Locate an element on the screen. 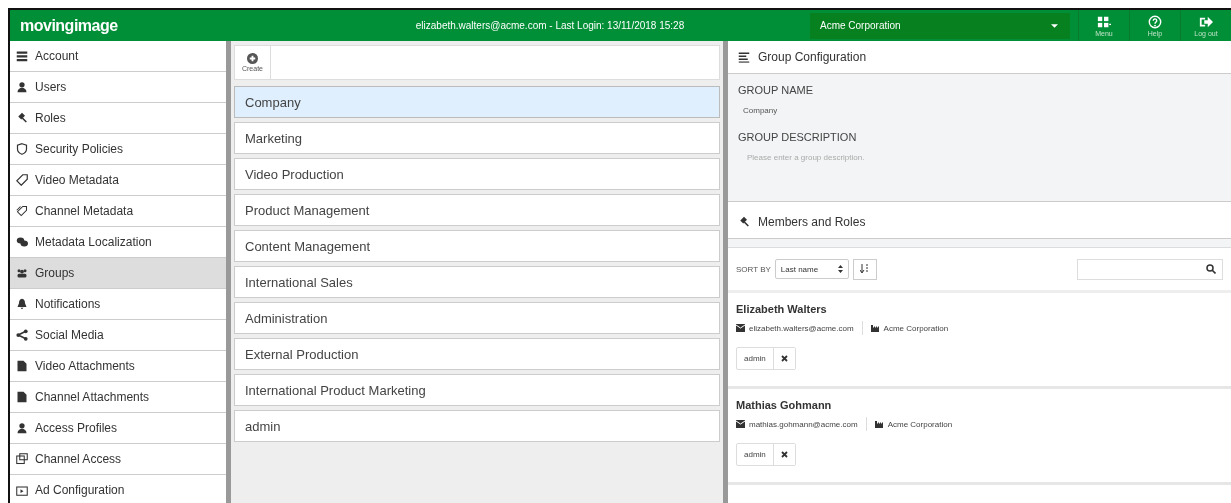  caret-icon is located at coordinates (1054, 25).